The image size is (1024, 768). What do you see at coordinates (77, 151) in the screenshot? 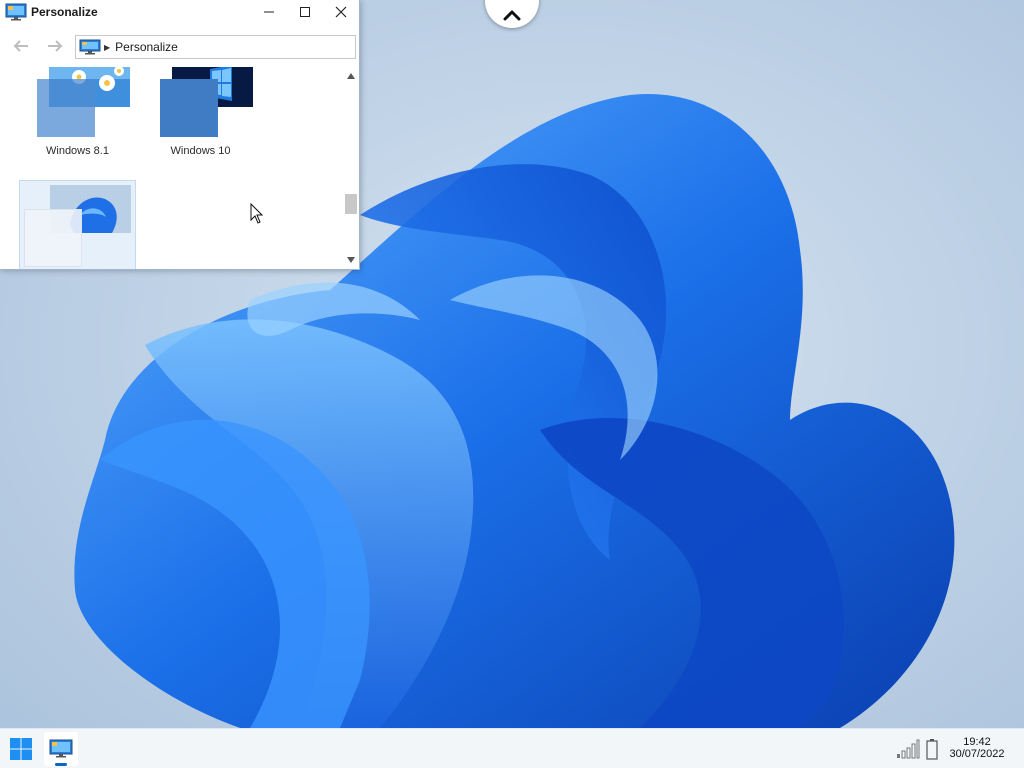
I see `theme-label: Windows 8.1` at bounding box center [77, 151].